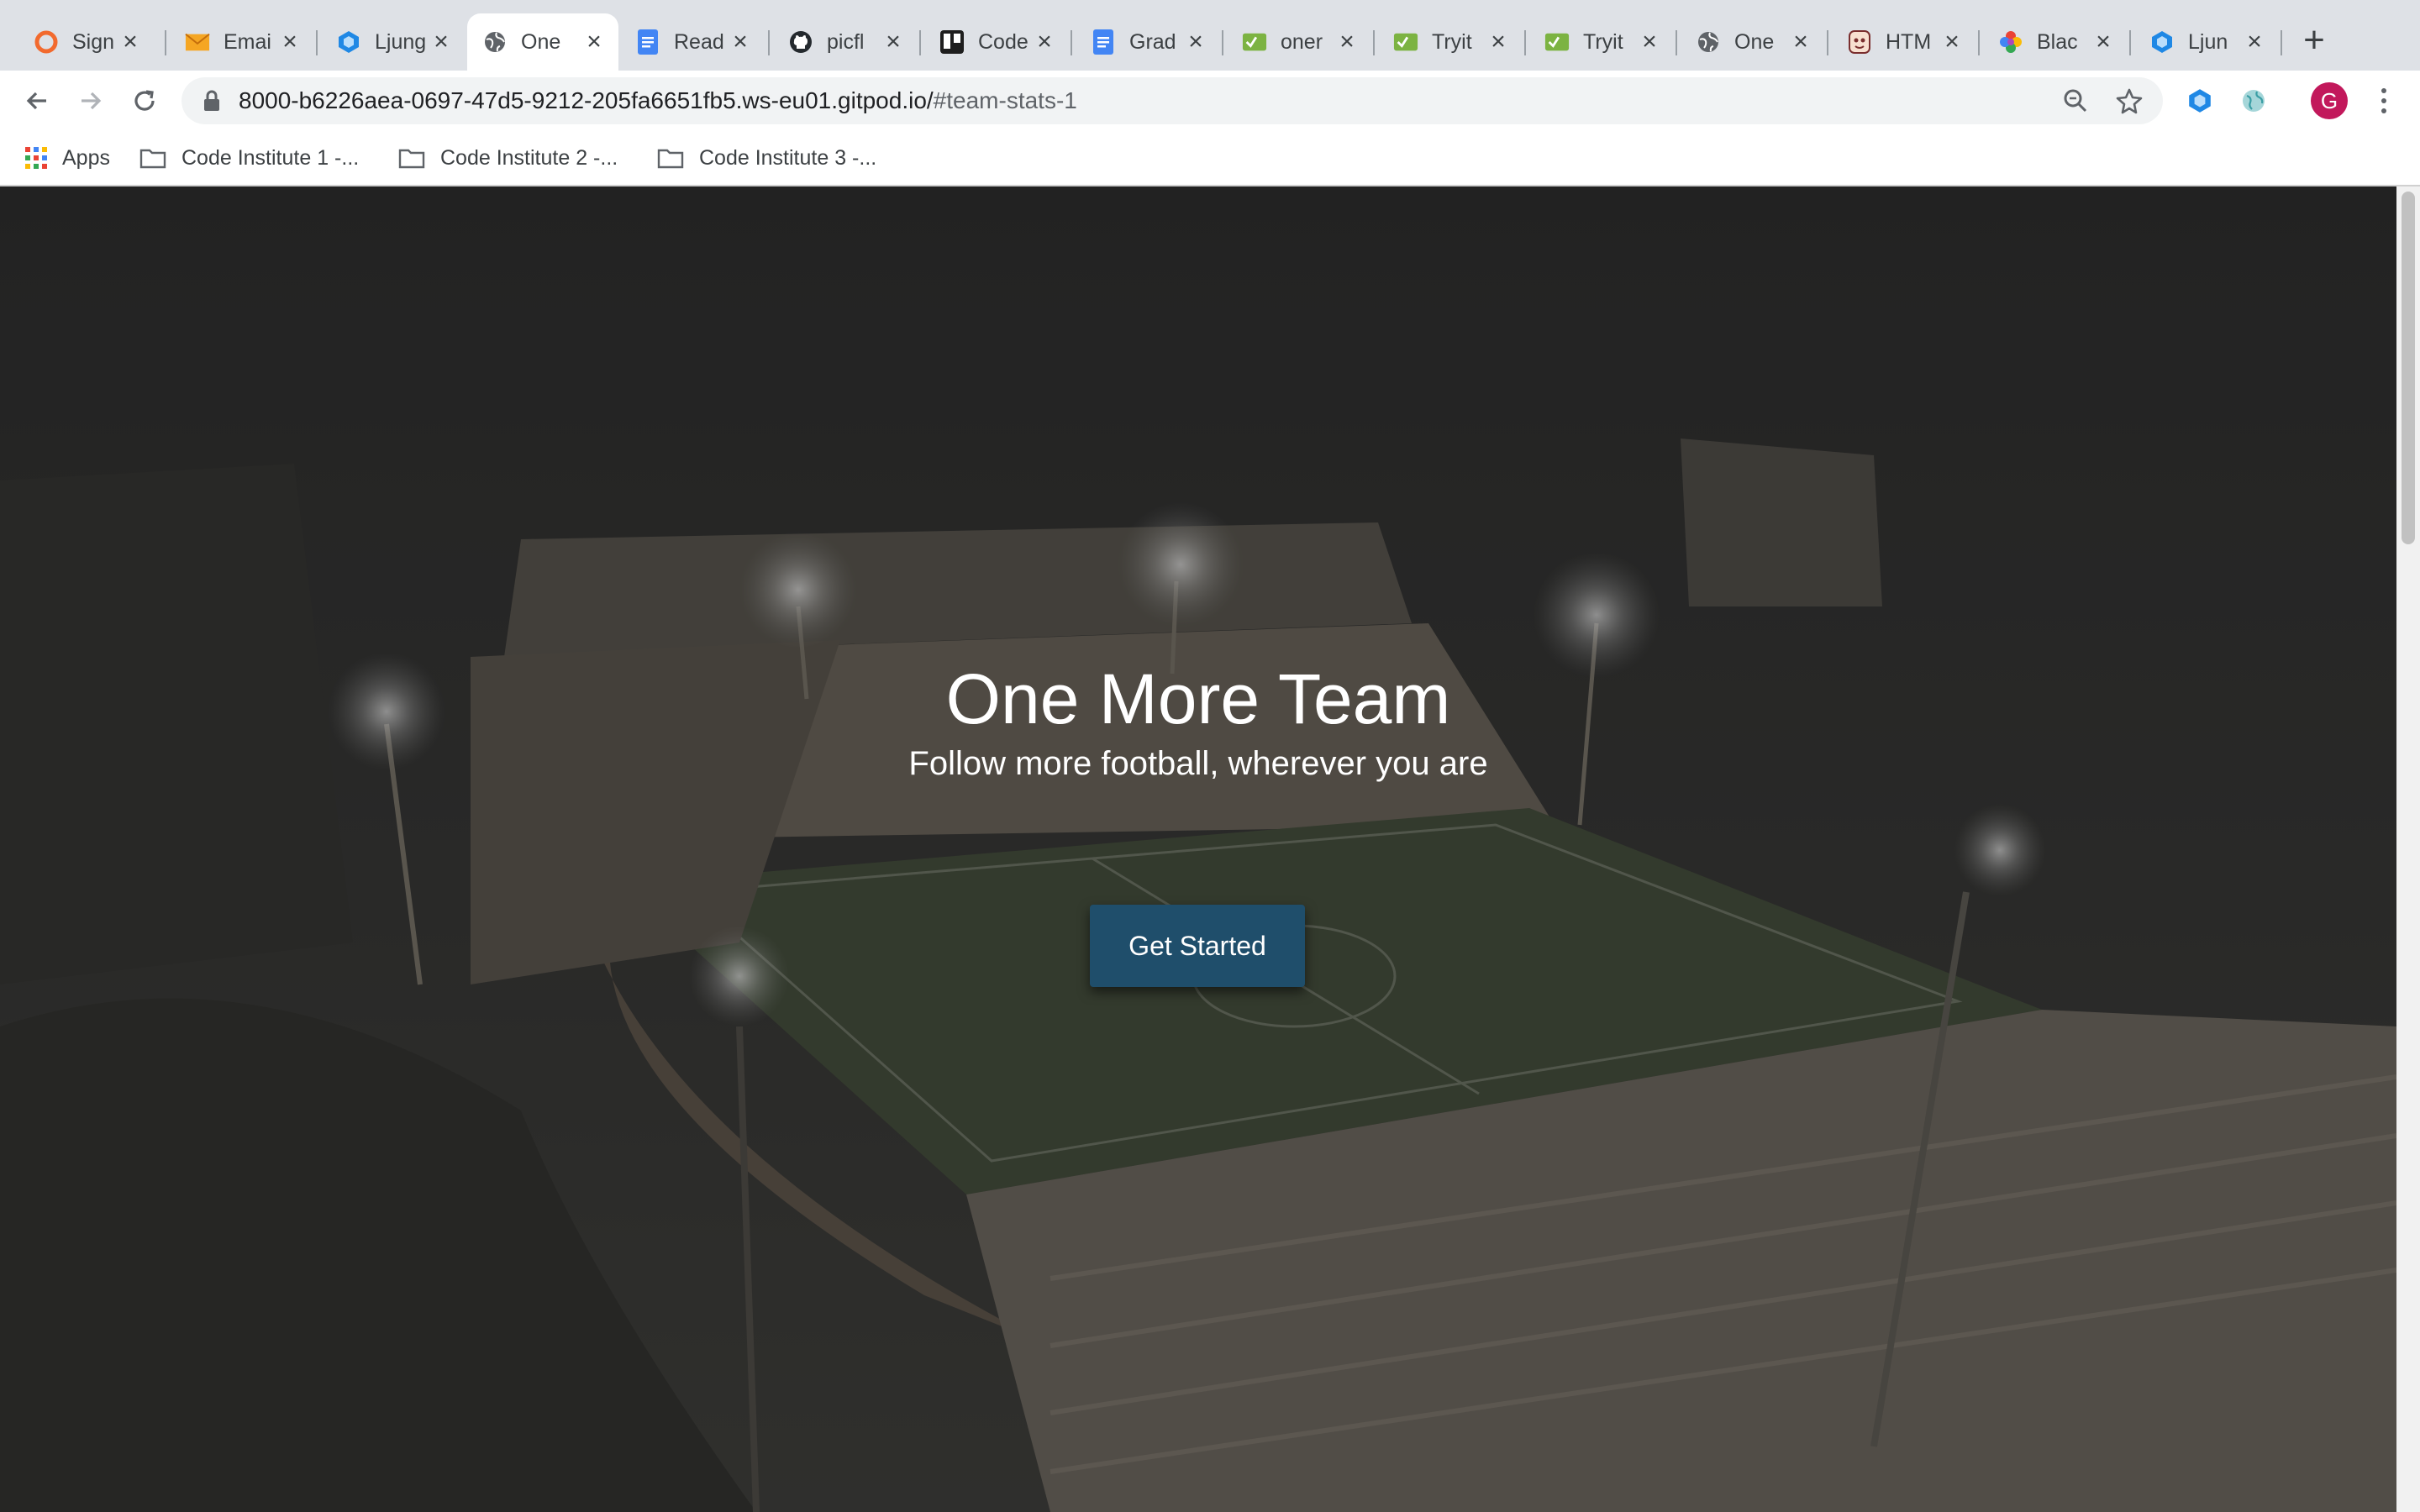  What do you see at coordinates (86, 157) in the screenshot?
I see `bookmark-label: Apps` at bounding box center [86, 157].